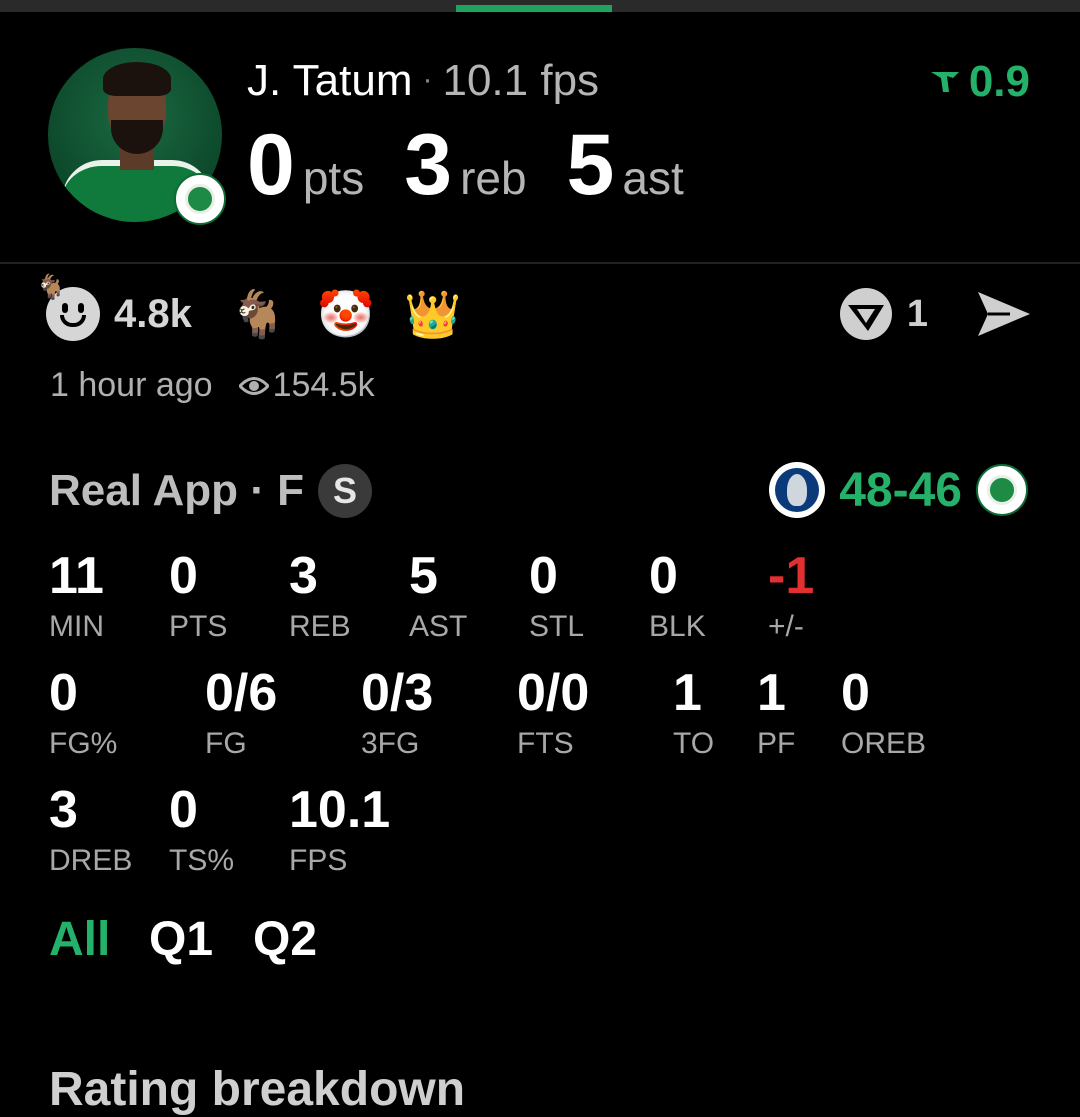 Image resolution: width=1080 pixels, height=1117 pixels. Describe the element at coordinates (285, 940) in the screenshot. I see `tab-q2: Q2` at that location.